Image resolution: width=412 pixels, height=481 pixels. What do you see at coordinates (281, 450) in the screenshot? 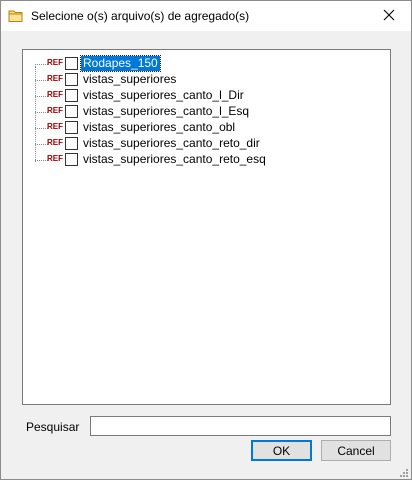
I see `ok-button: OK` at bounding box center [281, 450].